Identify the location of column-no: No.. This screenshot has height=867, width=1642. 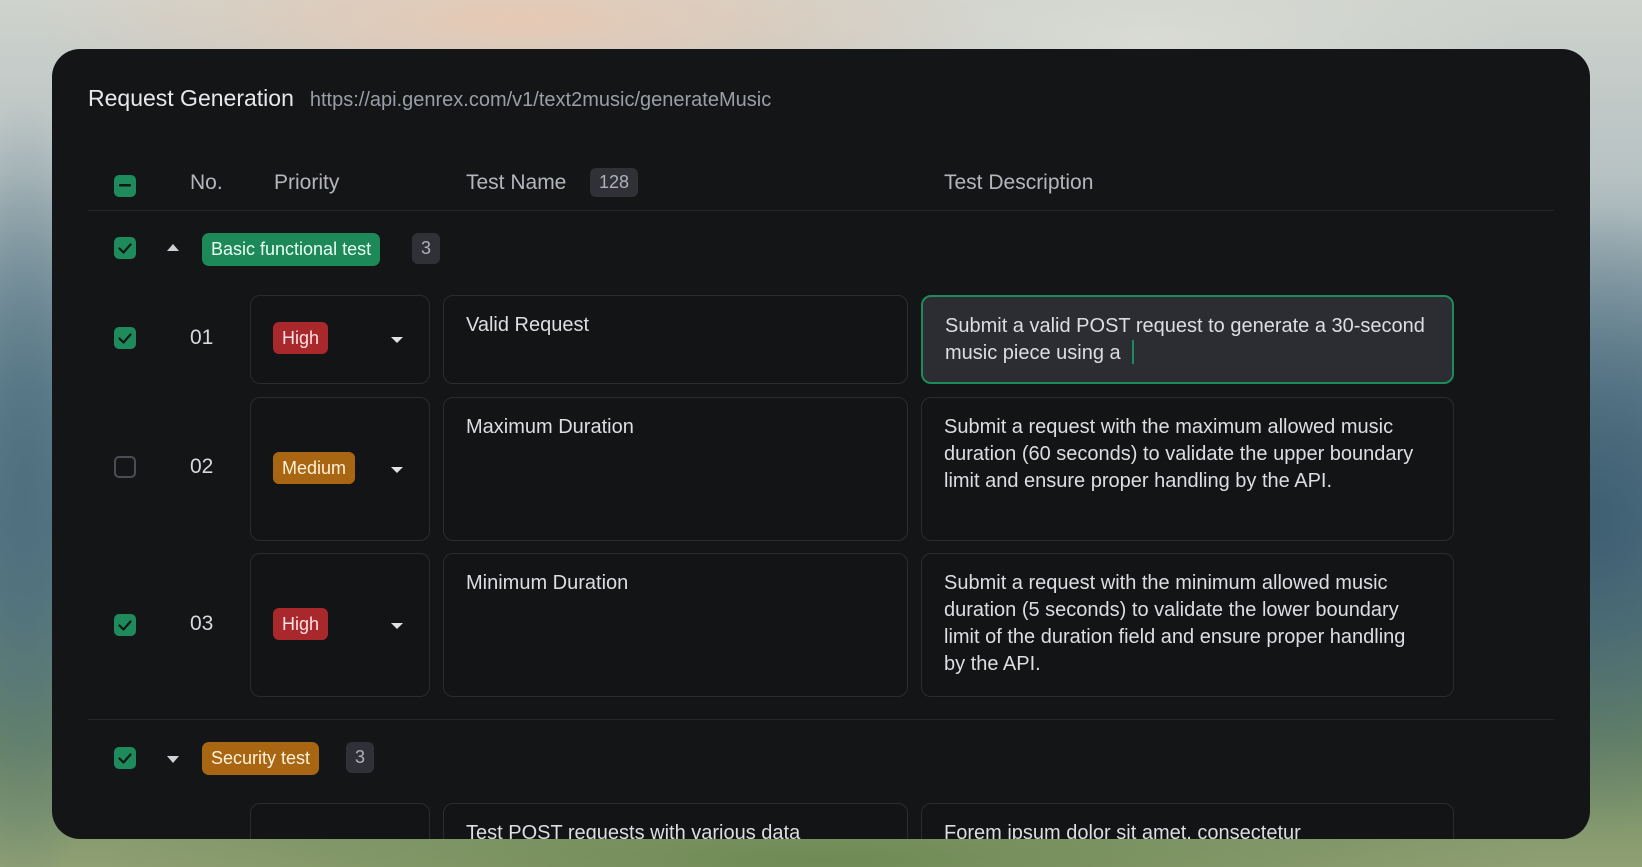
(206, 182).